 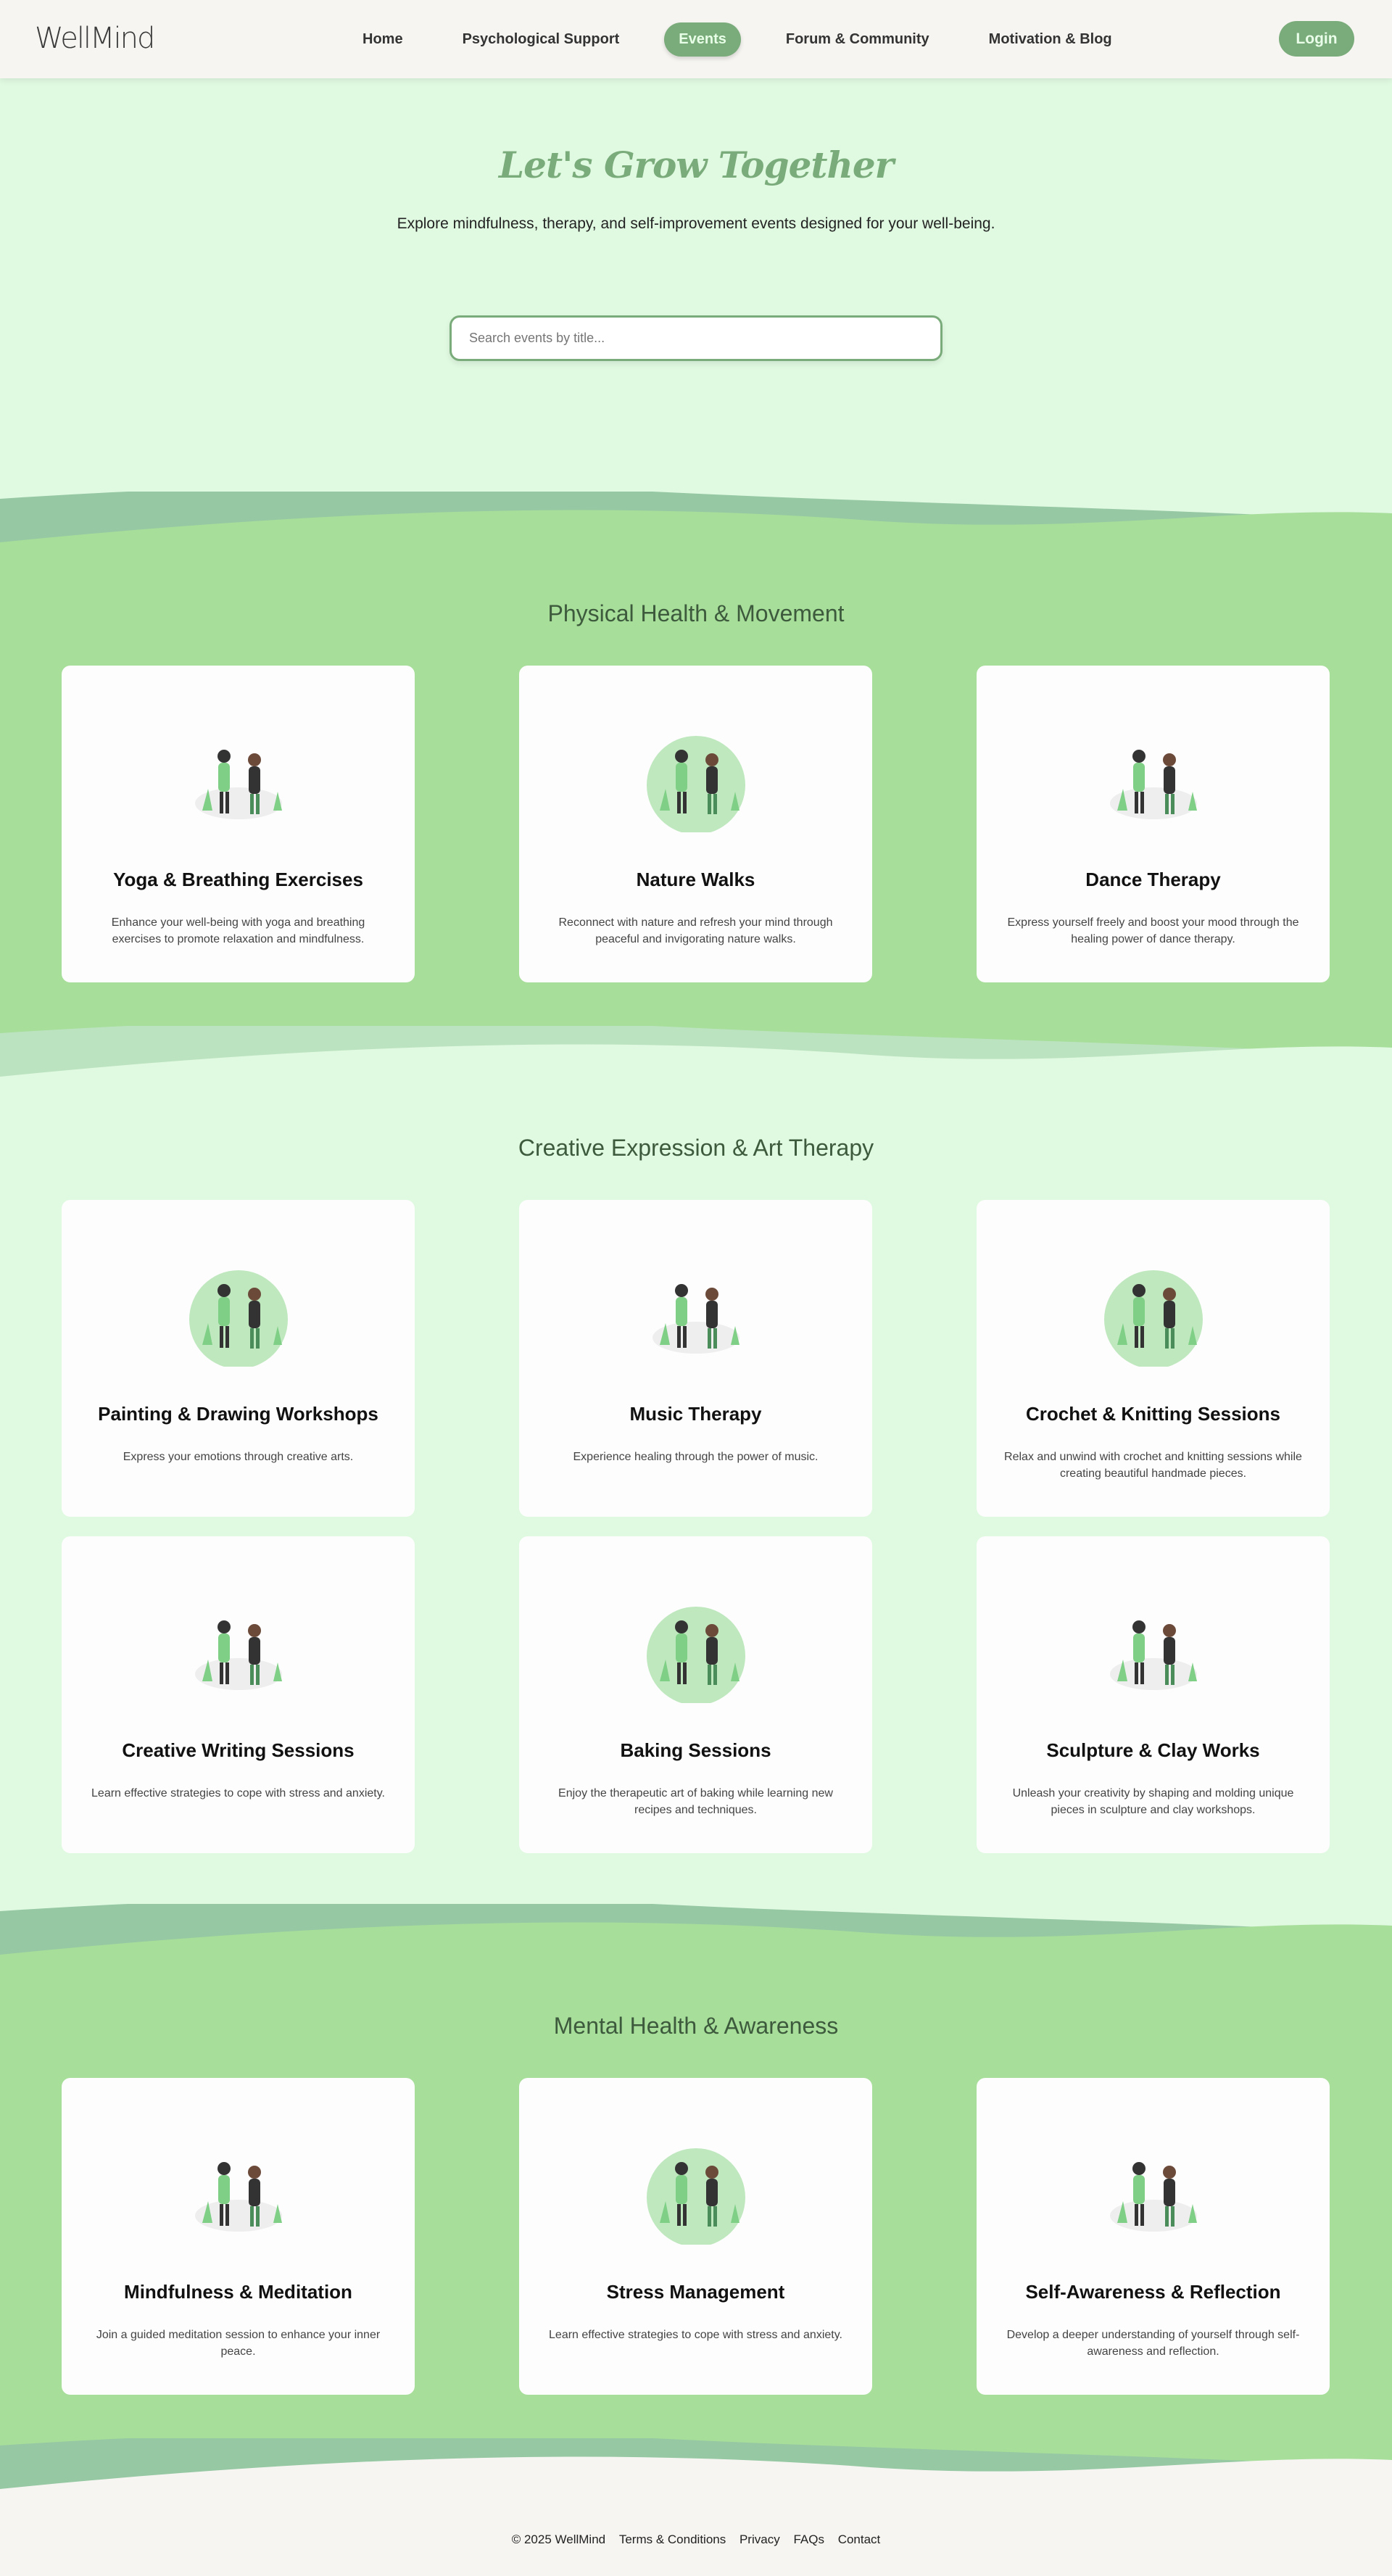 I want to click on footer-contact: Contact, so click(x=860, y=2539).